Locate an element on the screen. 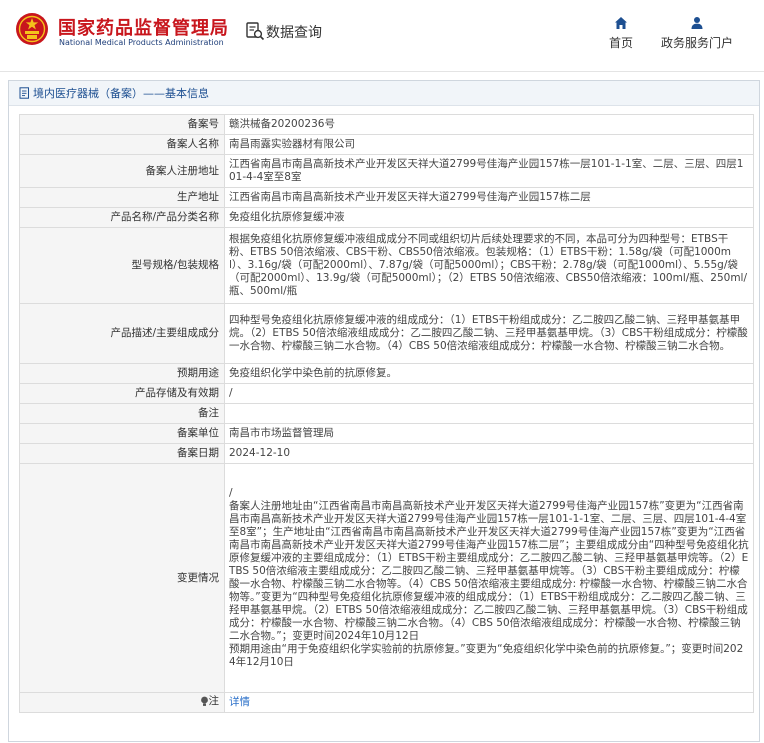  row-value: 江西省南昌市南昌高新技术产业开发区天祥大道2799号佳海产业园157栋二层 is located at coordinates (489, 197).